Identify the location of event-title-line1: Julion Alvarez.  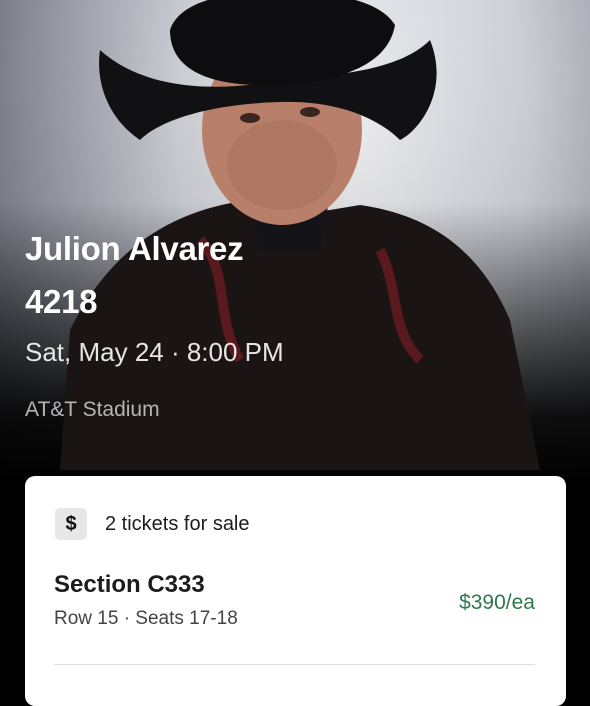
(134, 248).